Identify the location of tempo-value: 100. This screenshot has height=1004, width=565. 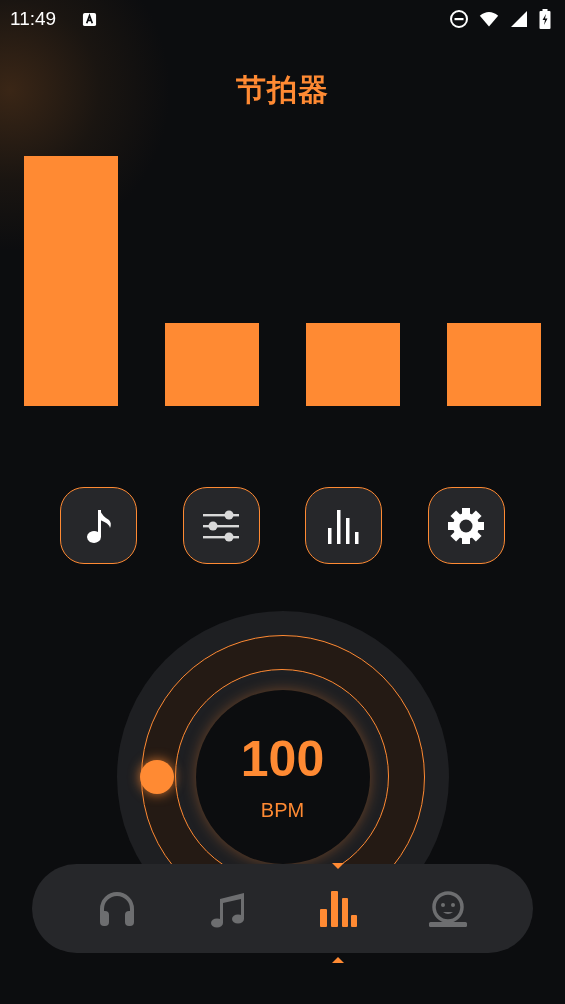
(282, 759).